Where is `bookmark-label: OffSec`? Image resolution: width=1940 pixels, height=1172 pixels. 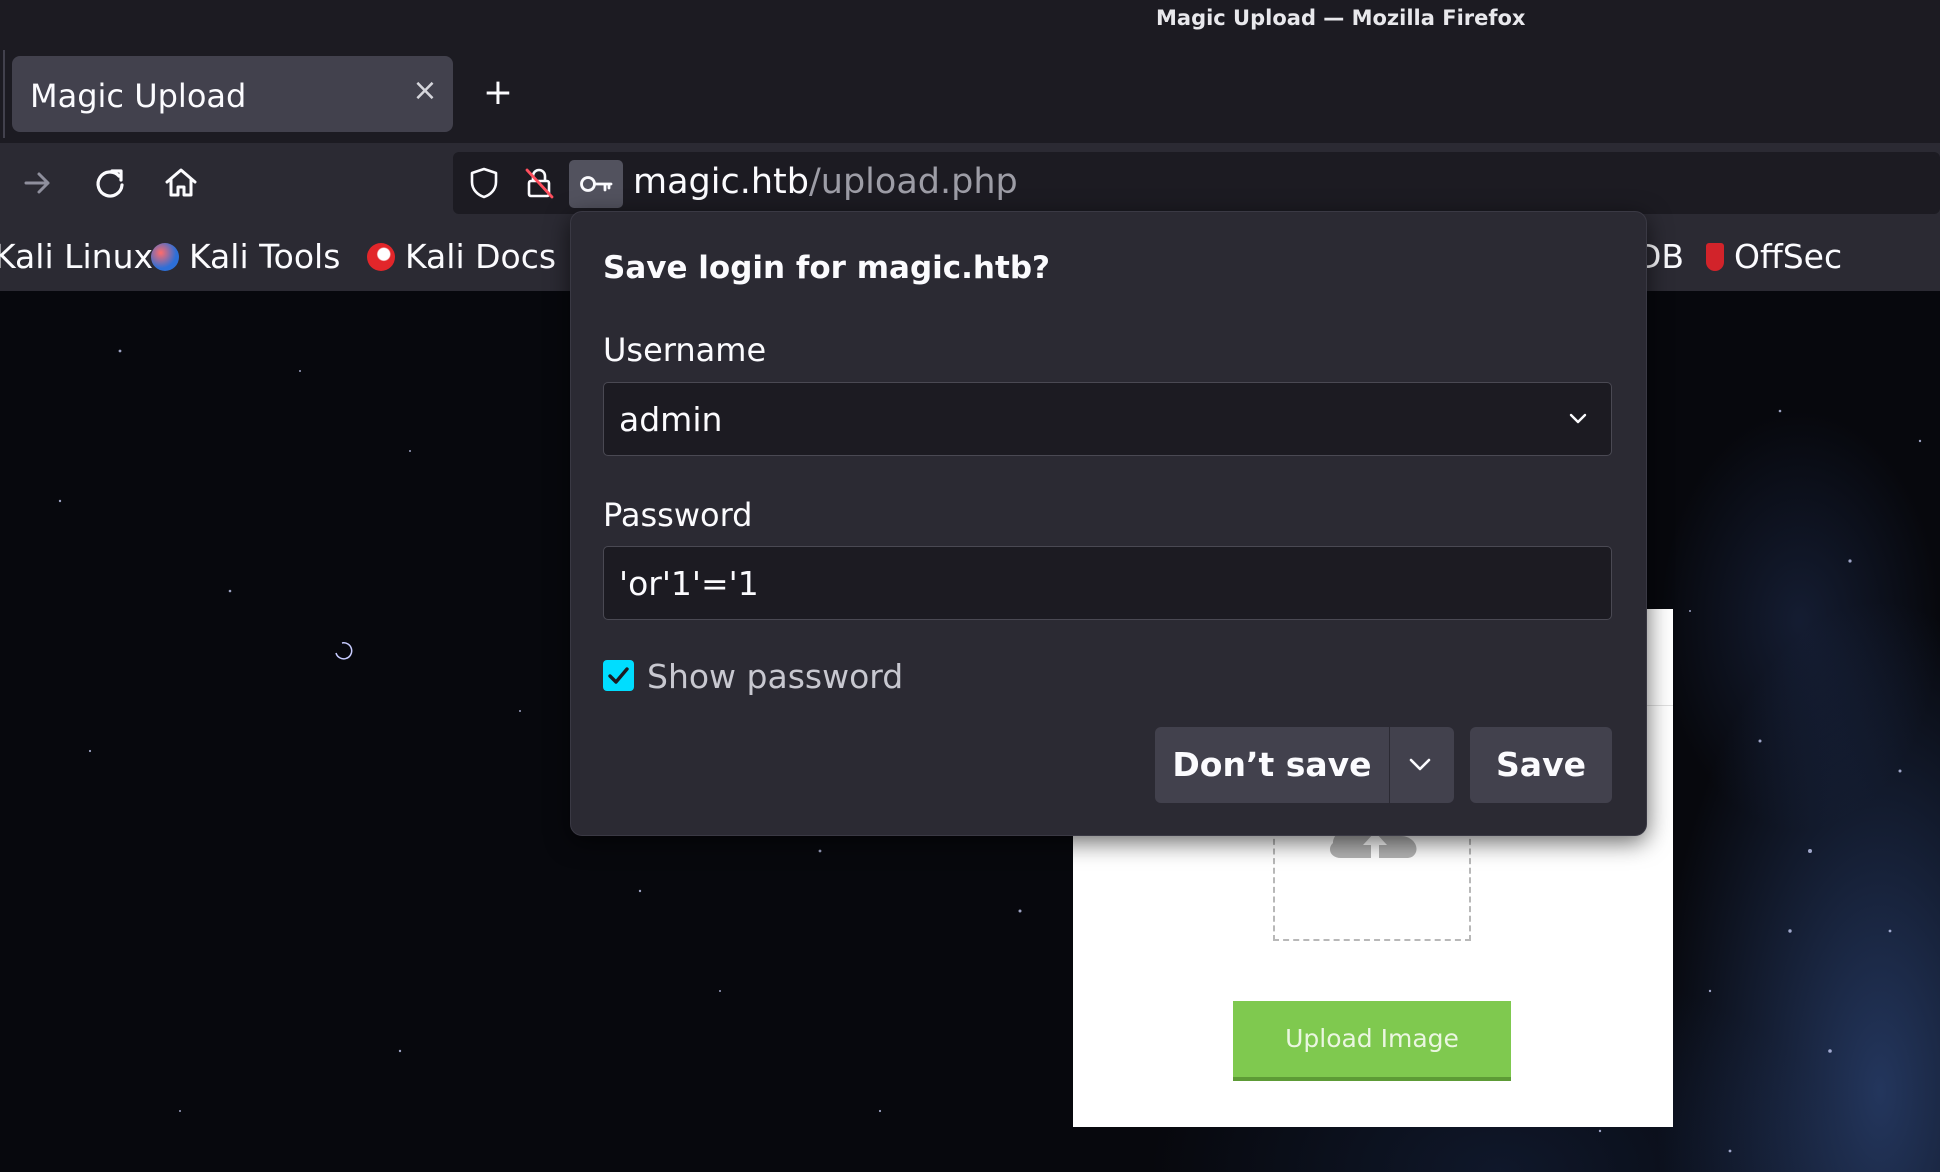 bookmark-label: OffSec is located at coordinates (1788, 256).